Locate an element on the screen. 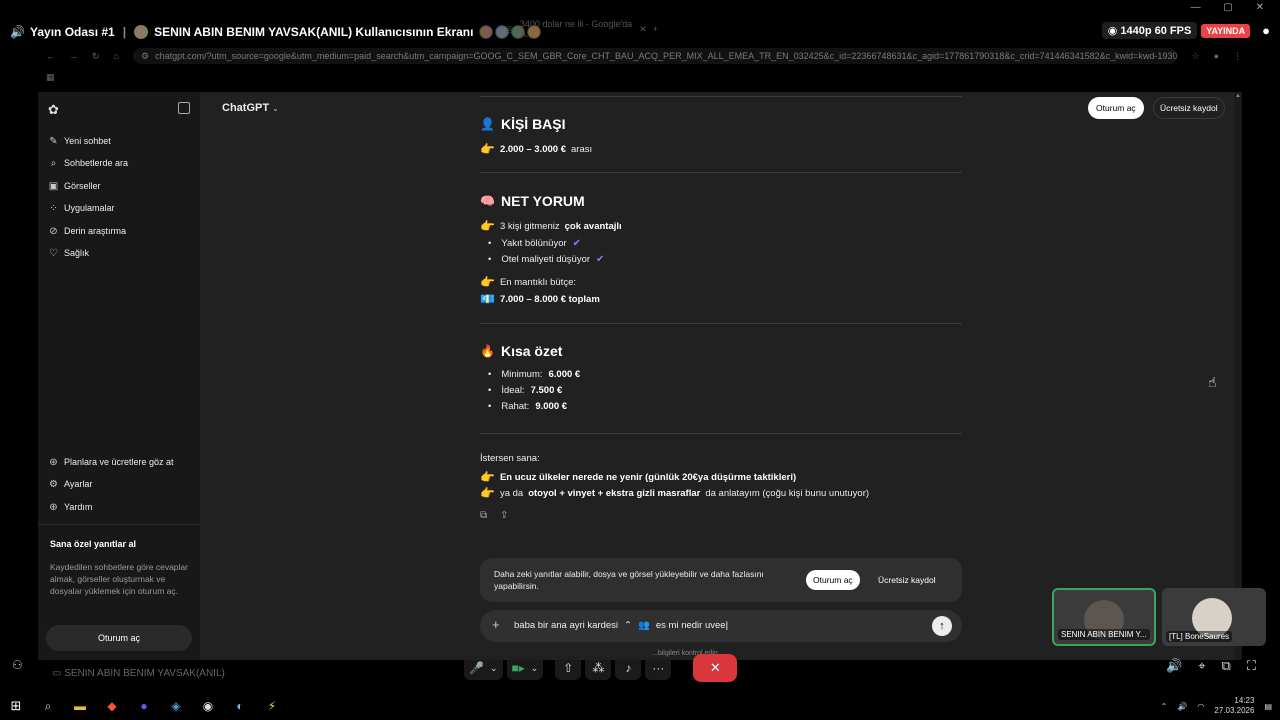 This screenshot has width=1280, height=720. clock-time: 14:23 is located at coordinates (1244, 700).